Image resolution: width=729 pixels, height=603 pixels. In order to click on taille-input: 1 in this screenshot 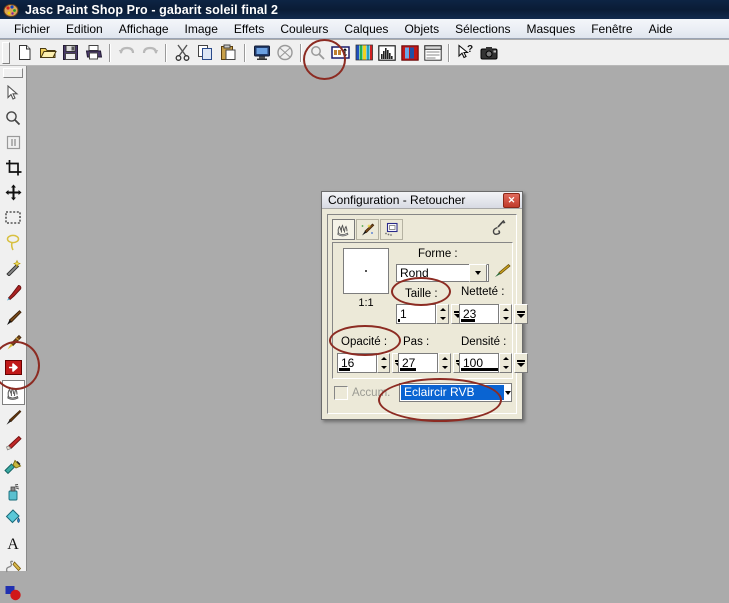, I will do `click(416, 314)`.